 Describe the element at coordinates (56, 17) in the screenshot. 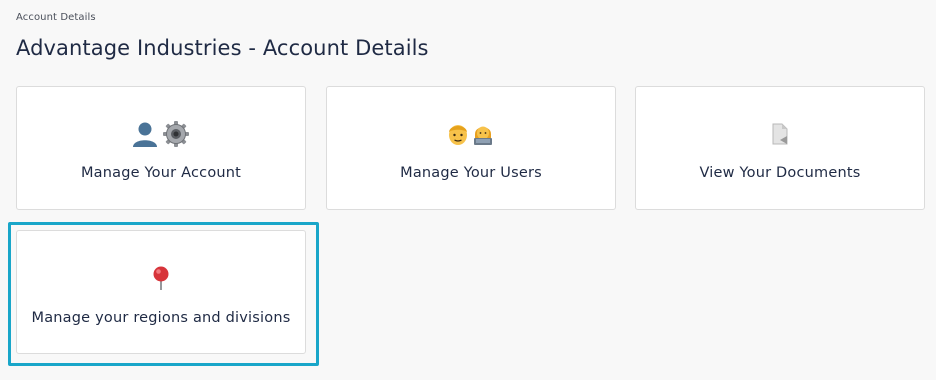

I see `breadcrumb: Account Details` at that location.